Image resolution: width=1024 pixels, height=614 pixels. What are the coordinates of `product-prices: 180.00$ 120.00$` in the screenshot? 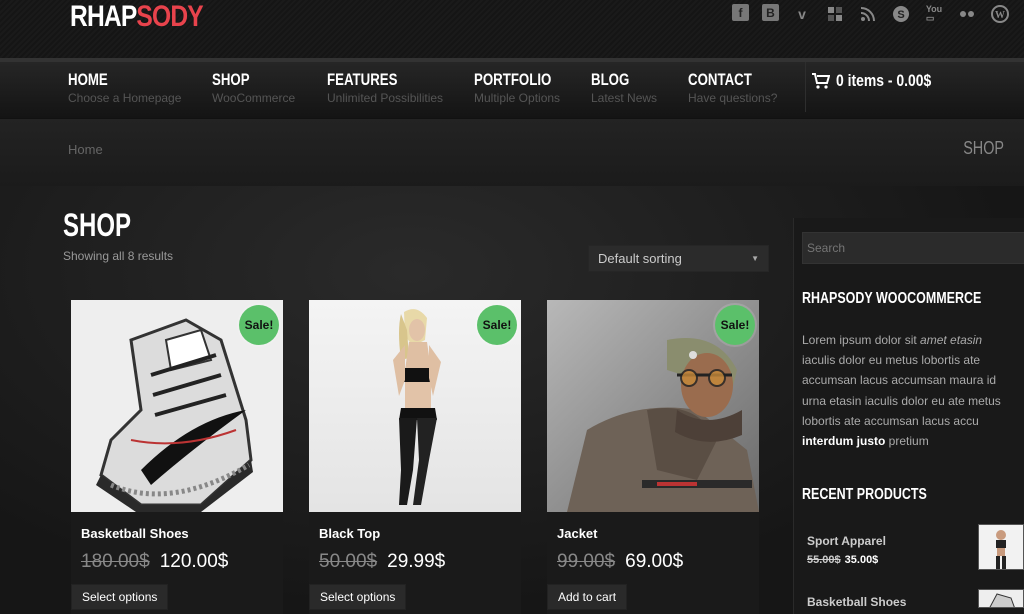 It's located at (177, 562).